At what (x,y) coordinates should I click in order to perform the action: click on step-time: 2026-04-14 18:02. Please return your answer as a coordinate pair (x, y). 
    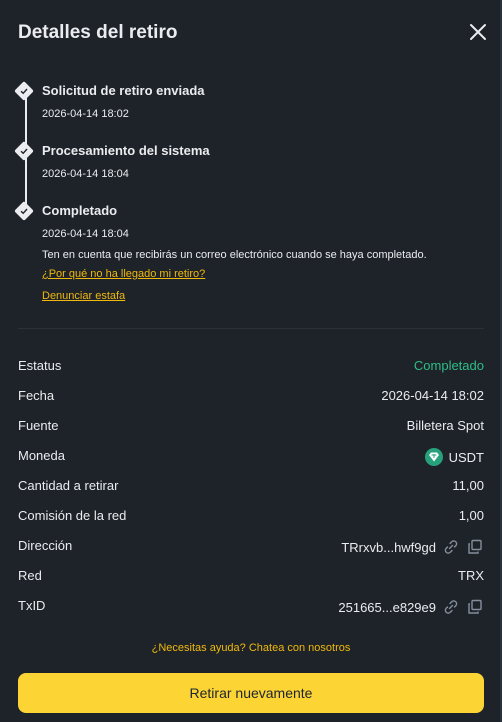
    Looking at the image, I should click on (85, 114).